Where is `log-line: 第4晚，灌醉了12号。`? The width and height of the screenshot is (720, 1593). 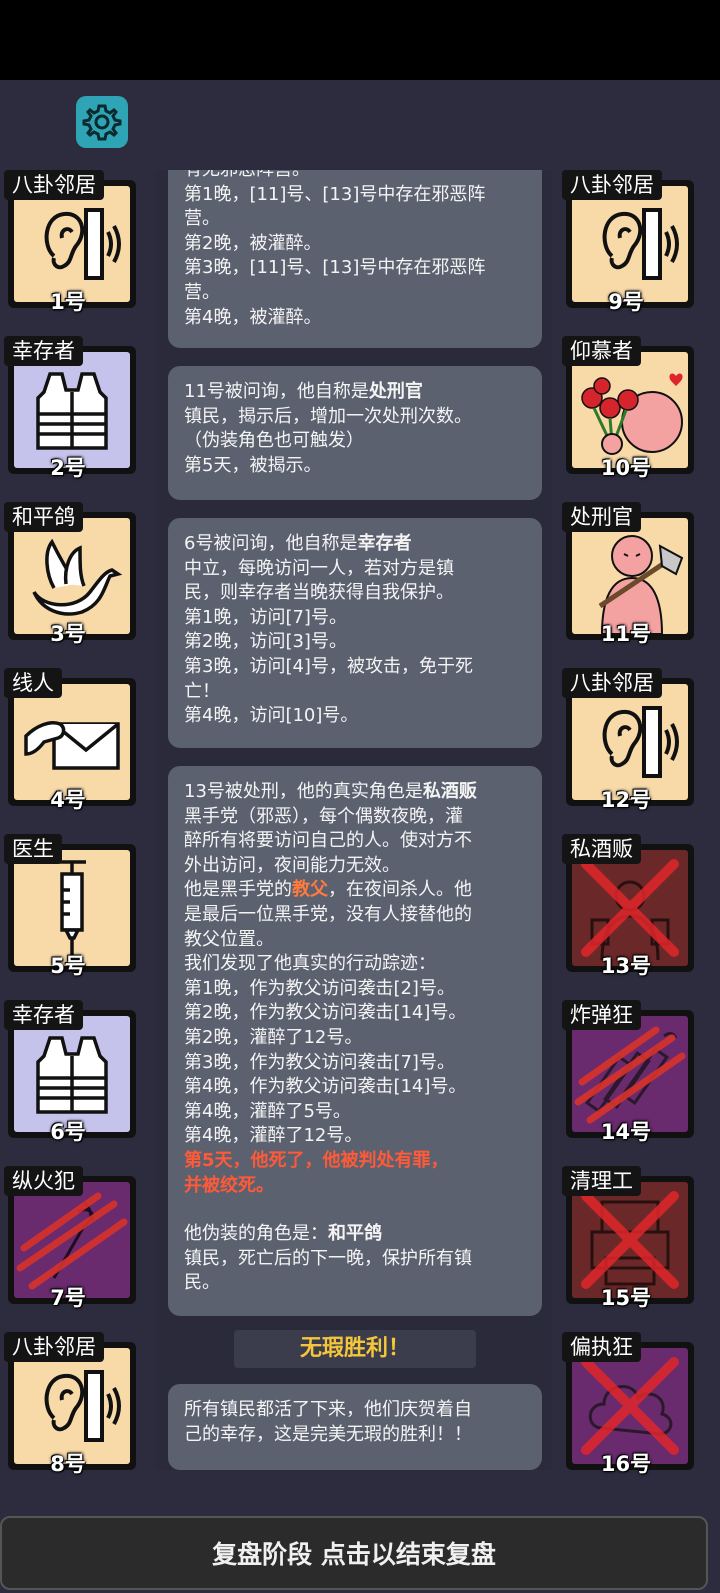
log-line: 第4晚，灌醉了12号。 is located at coordinates (273, 1136).